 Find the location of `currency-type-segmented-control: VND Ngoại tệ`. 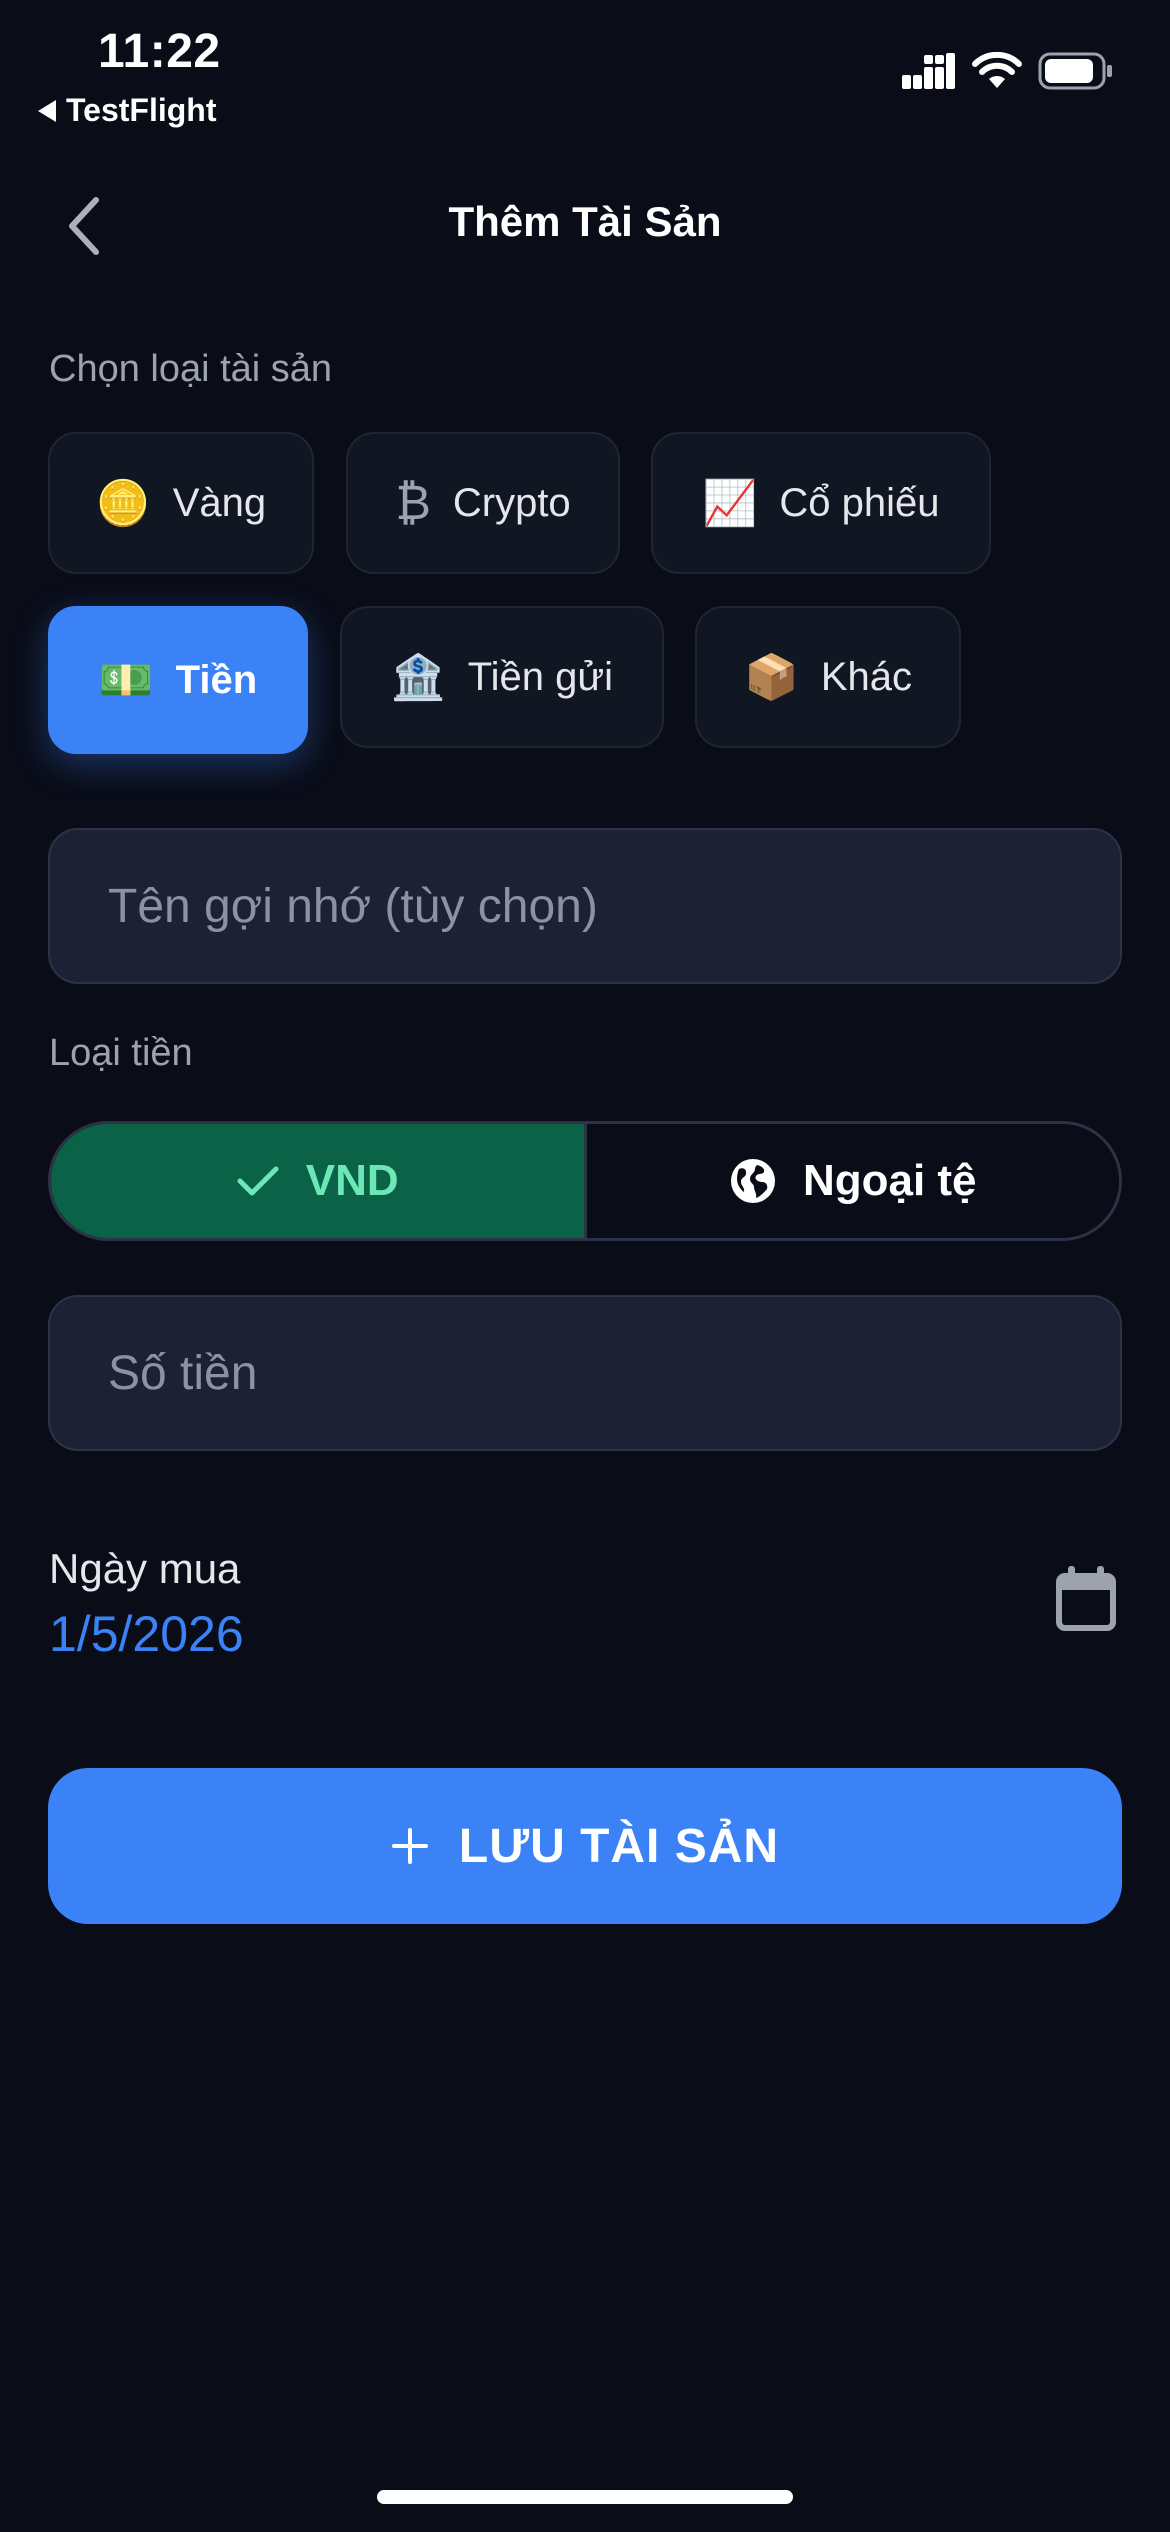

currency-type-segmented-control: VND Ngoại tệ is located at coordinates (585, 1181).